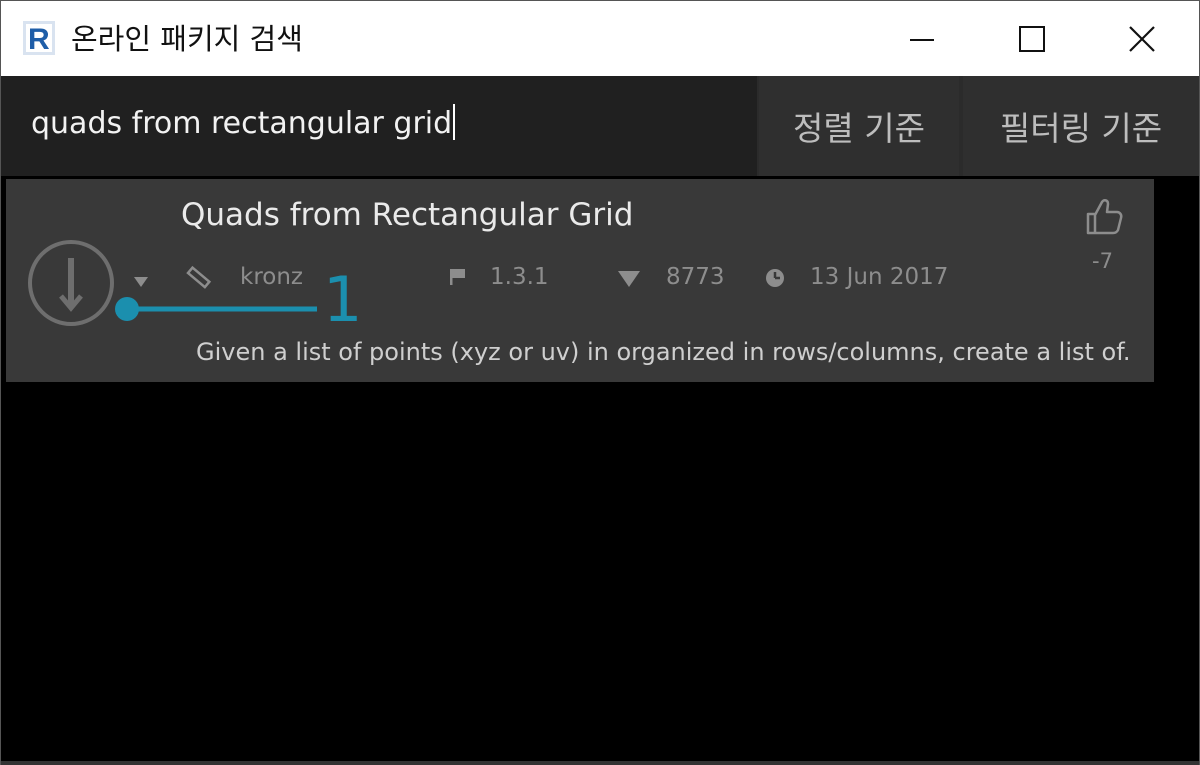 The height and width of the screenshot is (765, 1200). Describe the element at coordinates (519, 277) in the screenshot. I see `package-version: 1.3.1` at that location.